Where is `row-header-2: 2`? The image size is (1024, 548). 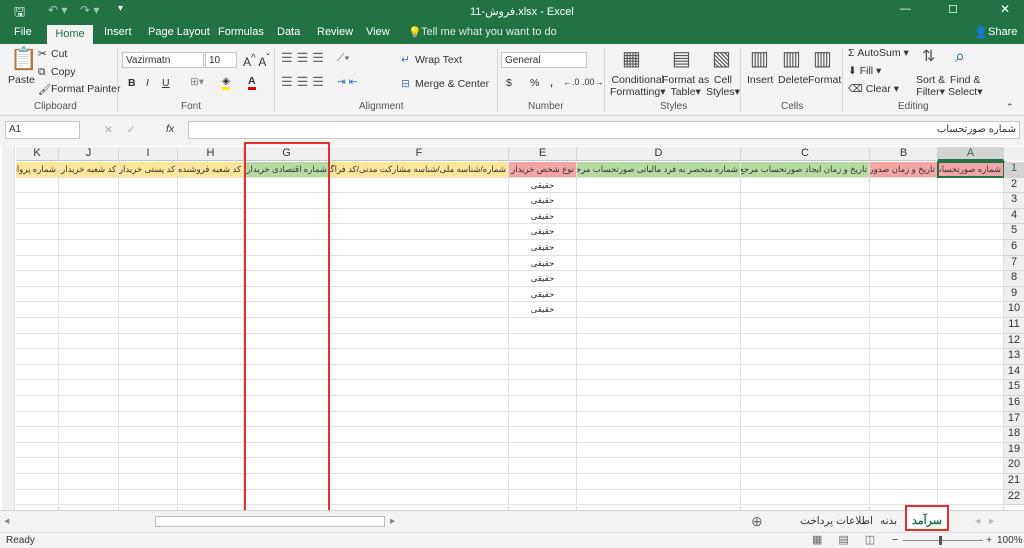 row-header-2: 2 is located at coordinates (1014, 185).